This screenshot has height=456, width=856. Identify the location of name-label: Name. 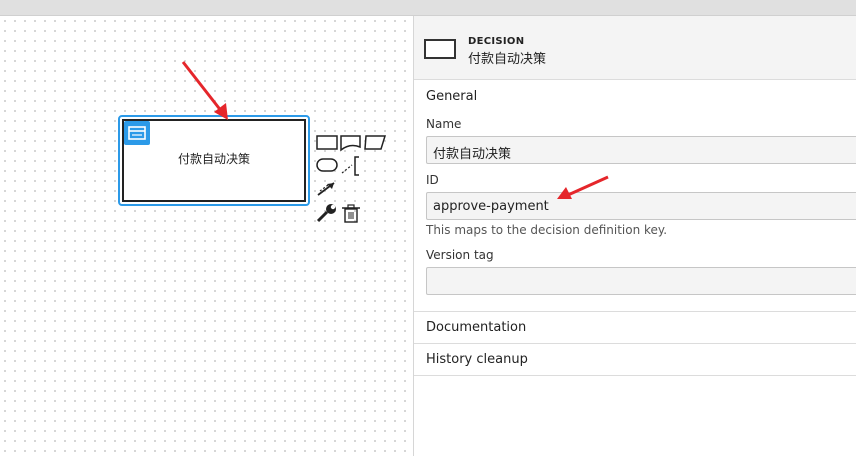
(444, 124).